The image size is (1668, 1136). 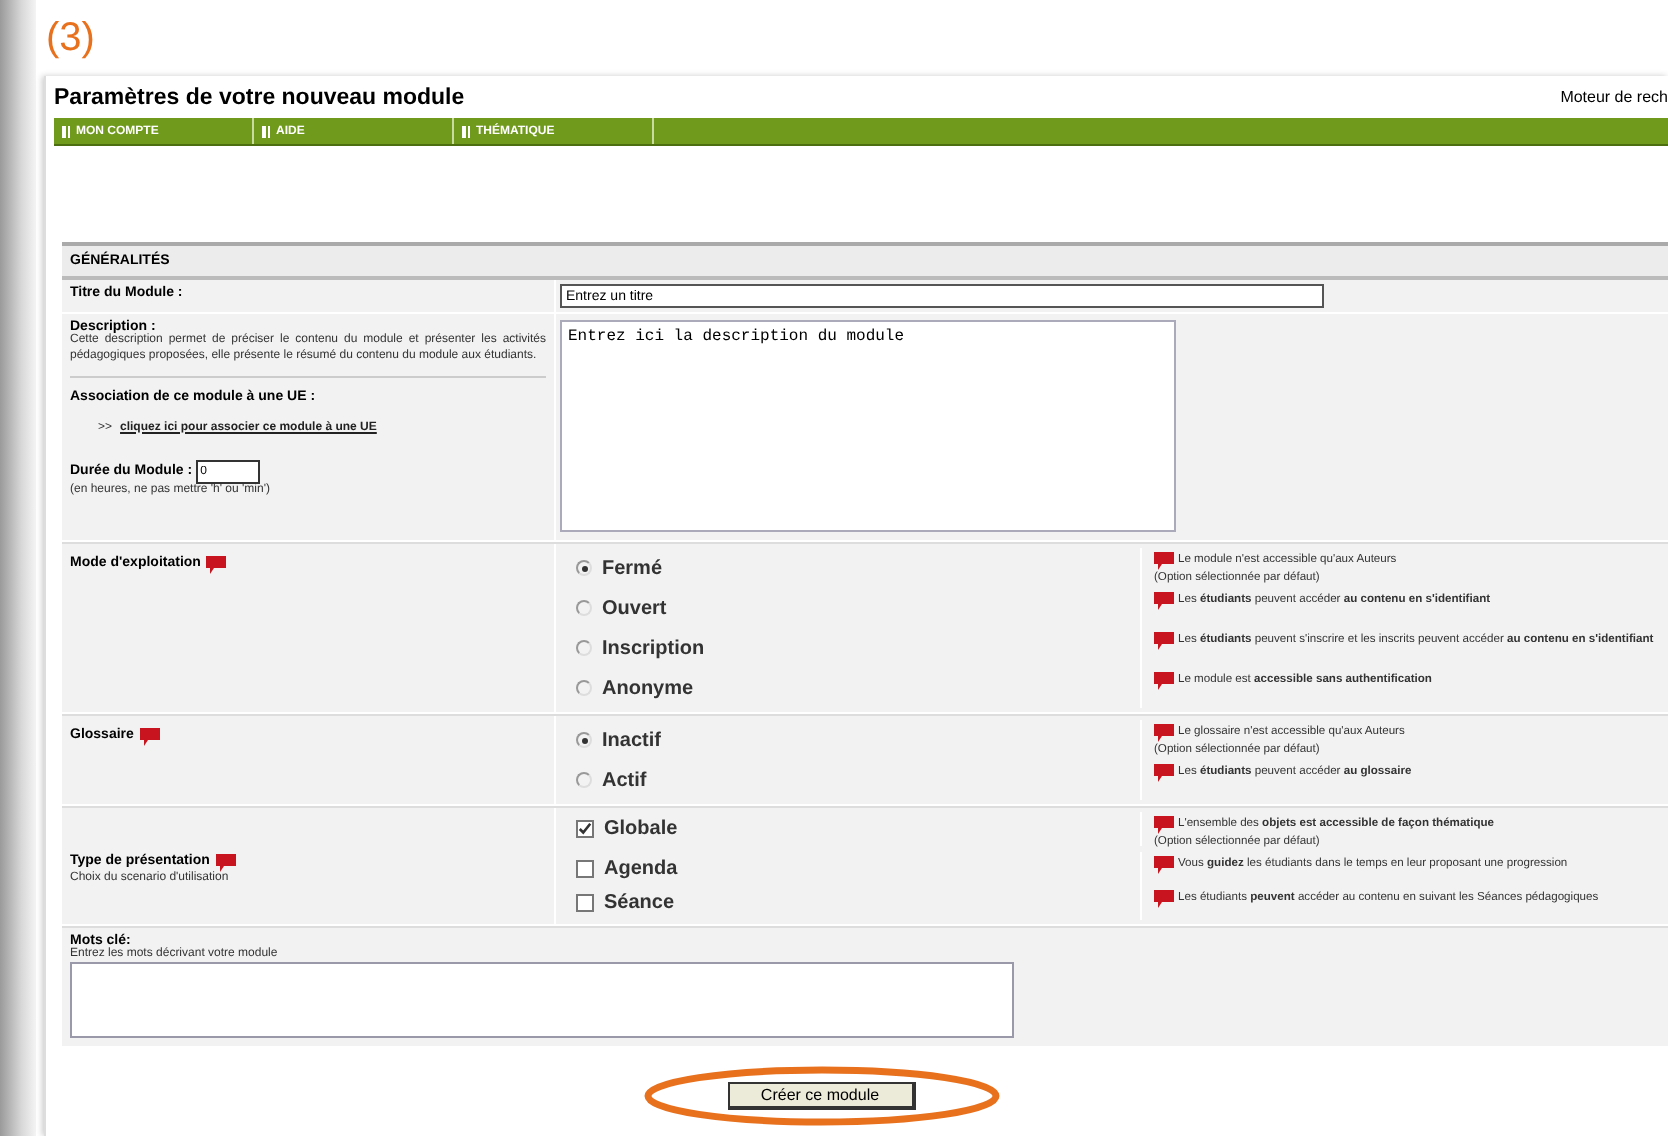 I want to click on option-label: Agenda, so click(x=641, y=868).